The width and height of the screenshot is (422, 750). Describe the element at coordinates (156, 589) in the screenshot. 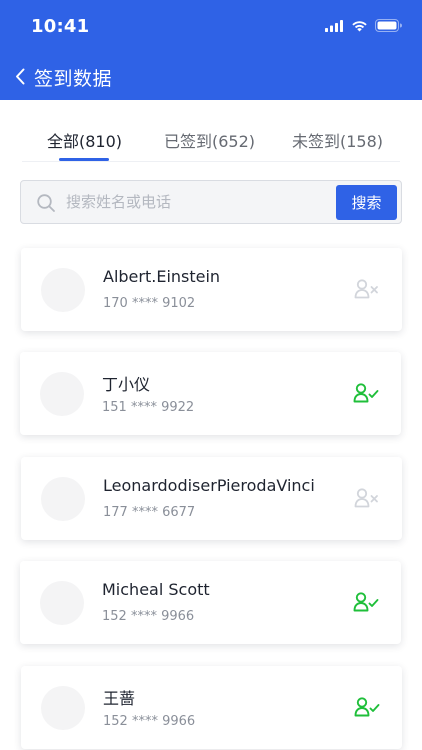

I see `attendee-name: Micheal Scott` at that location.